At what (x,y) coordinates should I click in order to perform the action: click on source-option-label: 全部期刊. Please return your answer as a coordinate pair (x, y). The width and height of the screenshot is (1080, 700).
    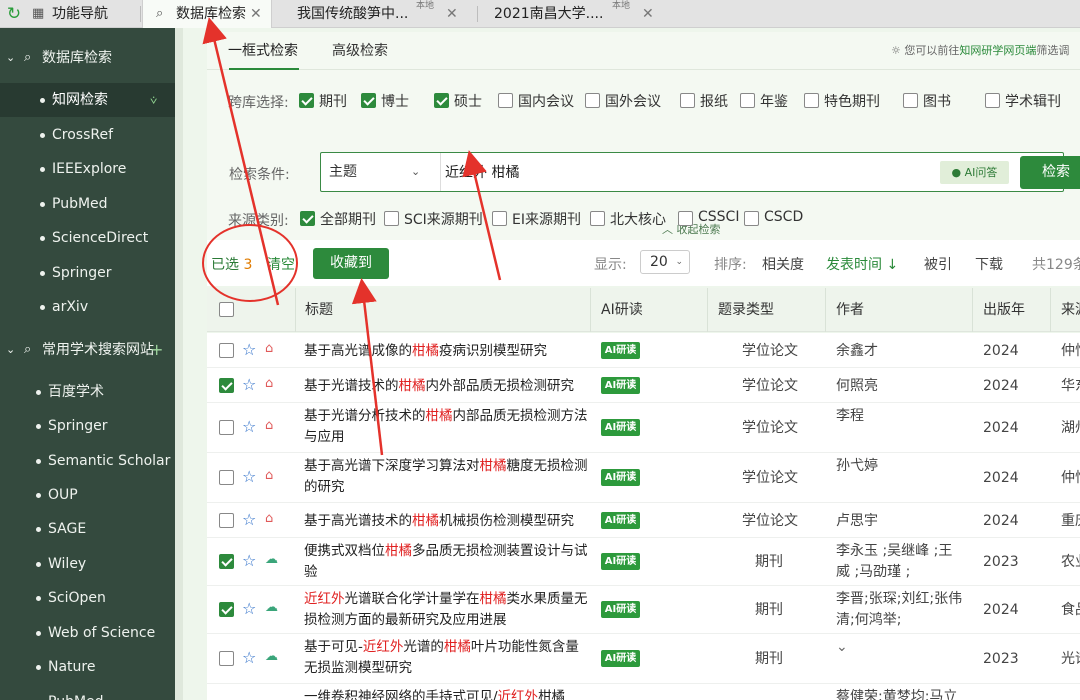
    Looking at the image, I should click on (348, 219).